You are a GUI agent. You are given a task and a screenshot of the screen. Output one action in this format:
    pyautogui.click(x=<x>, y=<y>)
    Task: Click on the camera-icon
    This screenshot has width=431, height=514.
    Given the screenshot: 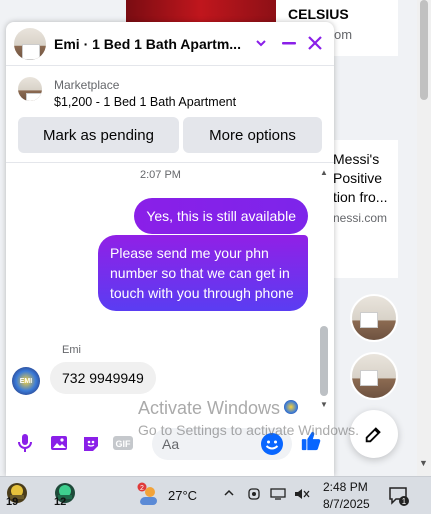 What is the action you would take?
    pyautogui.click(x=254, y=495)
    